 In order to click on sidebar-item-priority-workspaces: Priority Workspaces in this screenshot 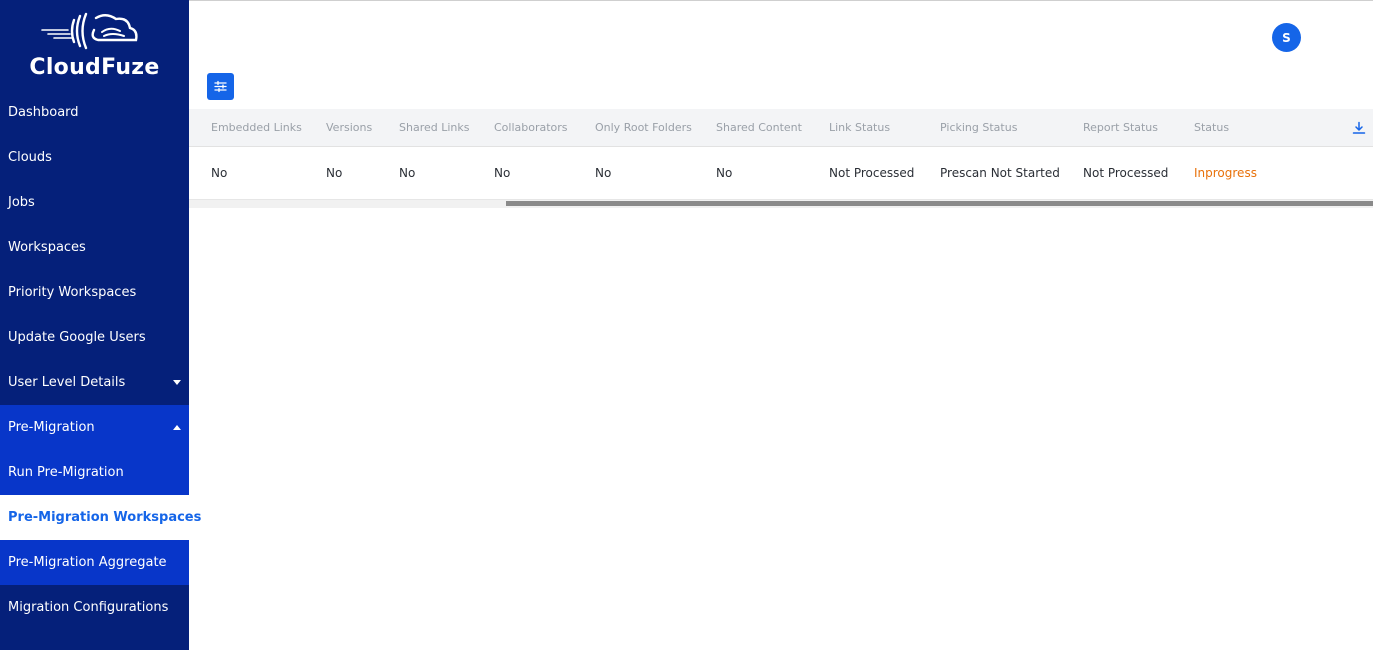, I will do `click(94, 292)`.